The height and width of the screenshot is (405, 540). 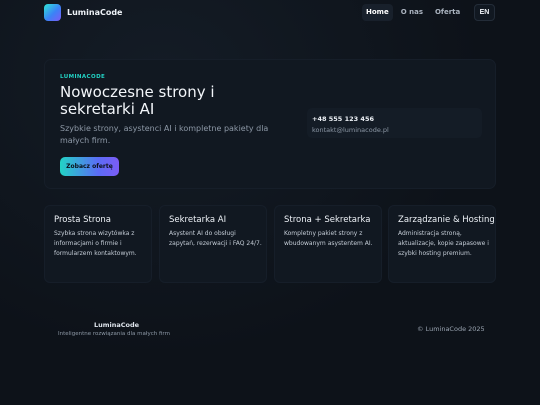 I want to click on top-navbar: LuminaCode Home O nas Oferta EN, so click(x=270, y=13).